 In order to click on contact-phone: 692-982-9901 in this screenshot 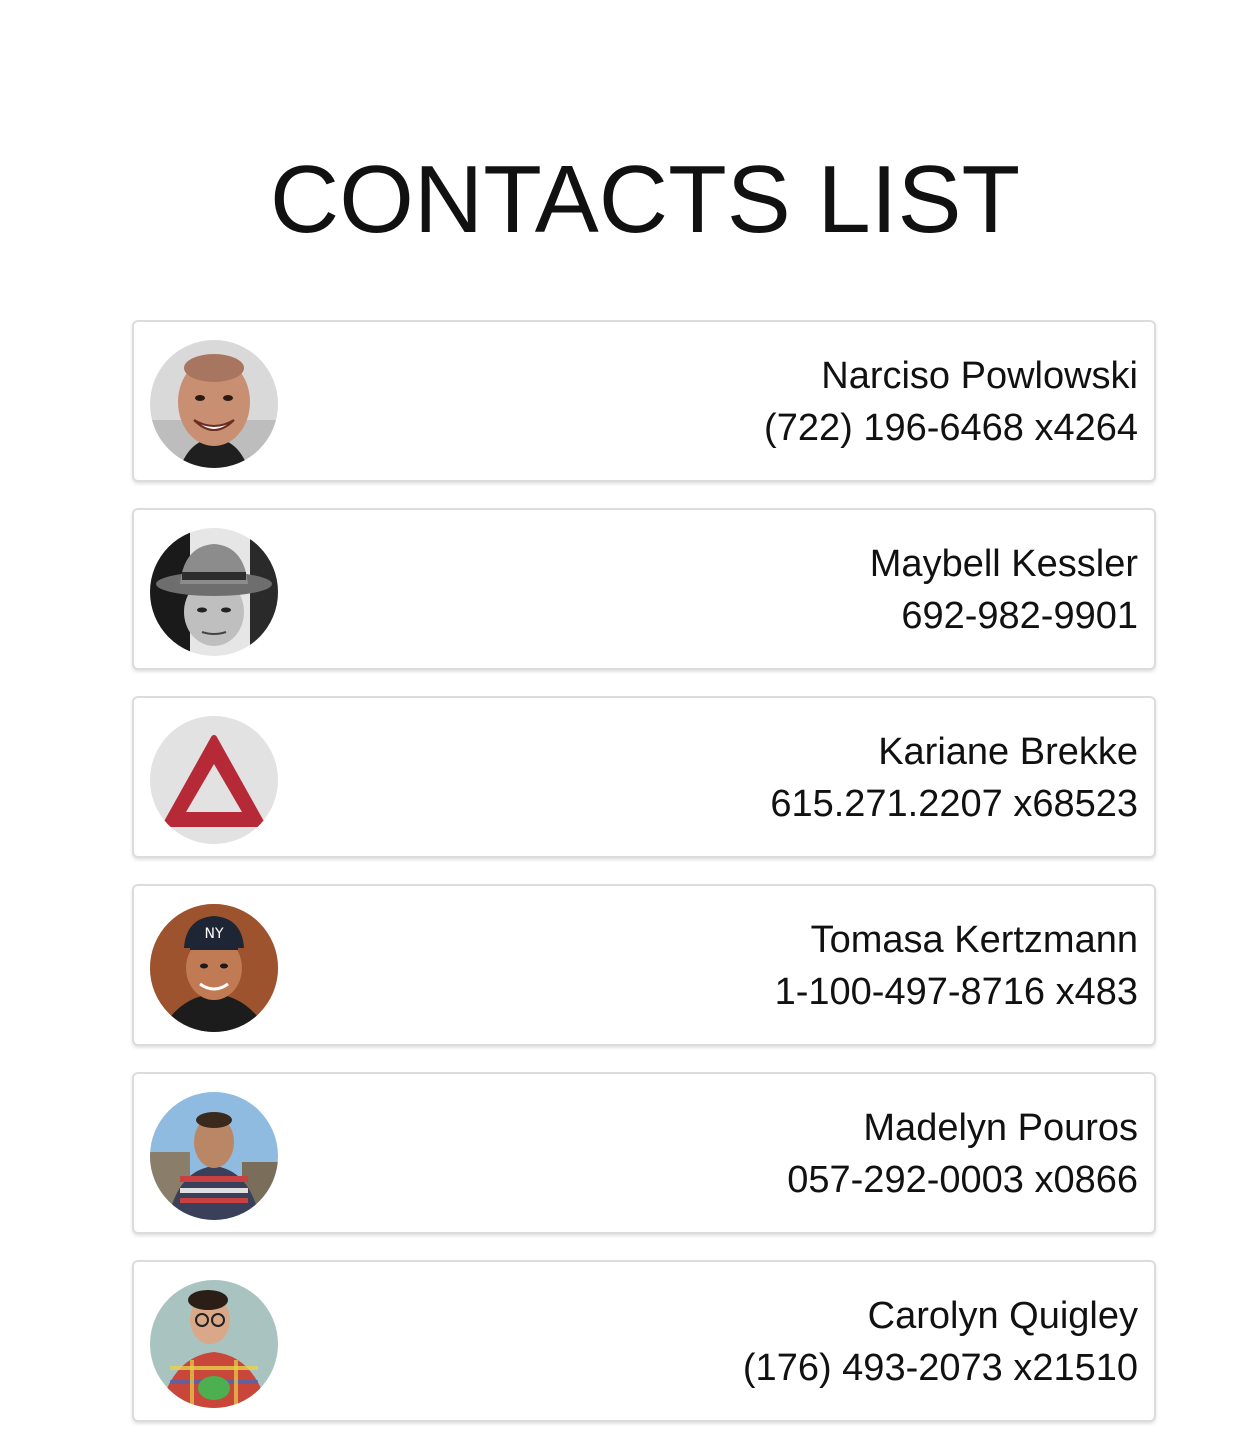, I will do `click(1019, 616)`.